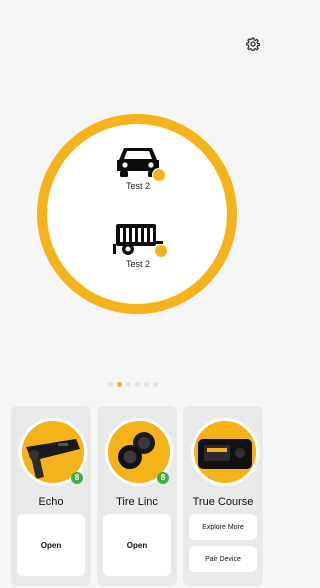 This screenshot has width=320, height=588. Describe the element at coordinates (138, 245) in the screenshot. I see `vehicle-item-trailer: Test 2` at that location.